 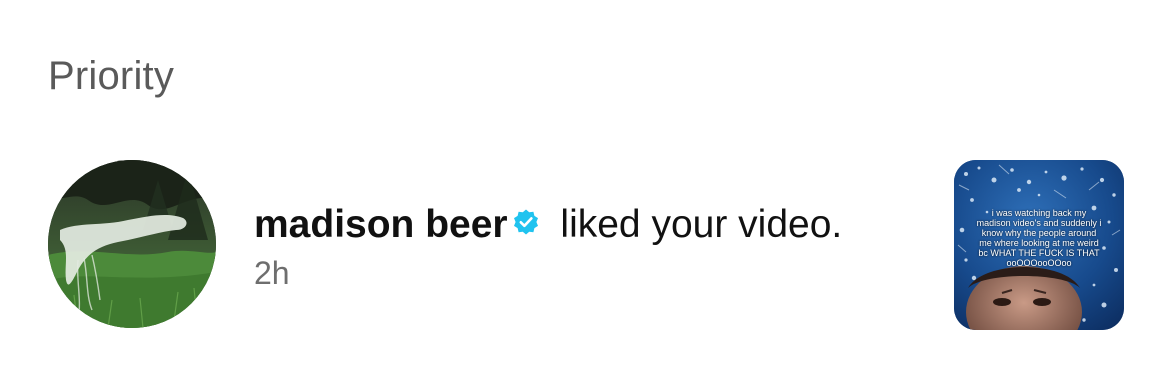 I want to click on notification-text: madison beer liked your video. 2h, so click(x=584, y=247).